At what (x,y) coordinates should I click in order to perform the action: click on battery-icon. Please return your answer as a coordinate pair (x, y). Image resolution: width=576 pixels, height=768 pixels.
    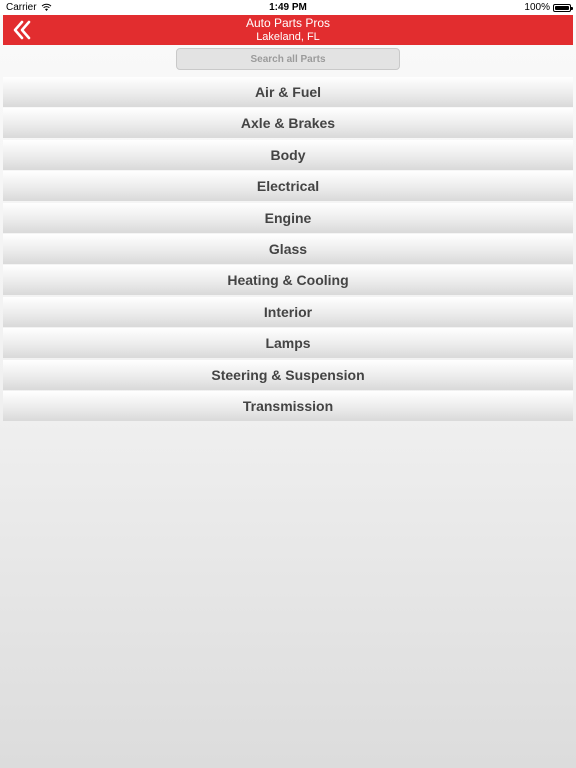
    Looking at the image, I should click on (563, 7).